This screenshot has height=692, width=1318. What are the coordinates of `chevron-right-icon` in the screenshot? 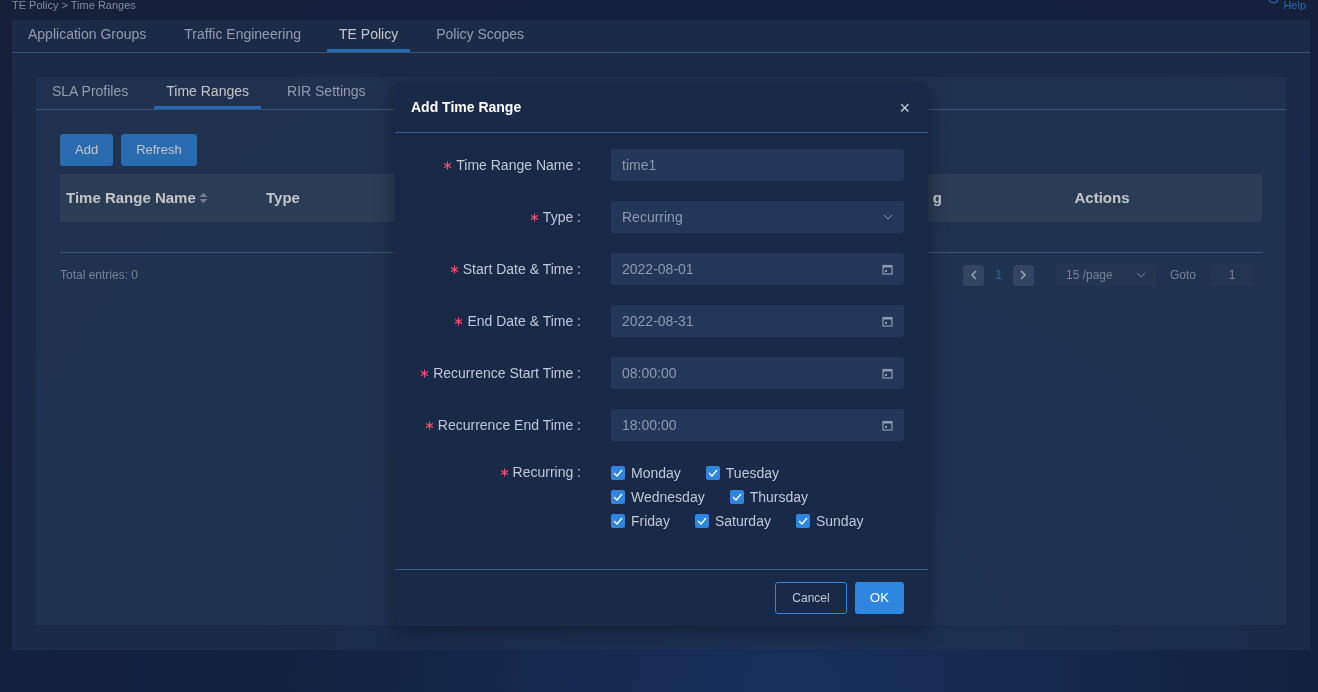 It's located at (1023, 275).